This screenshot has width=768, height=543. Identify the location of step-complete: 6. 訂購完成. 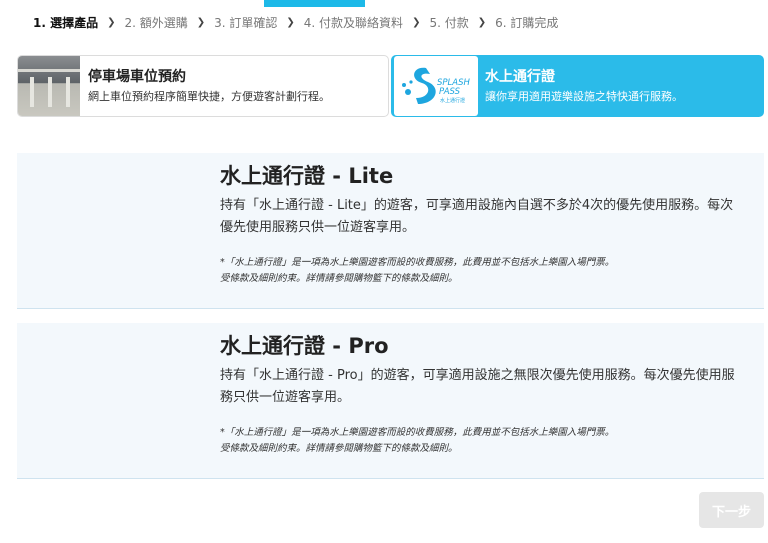
(527, 23).